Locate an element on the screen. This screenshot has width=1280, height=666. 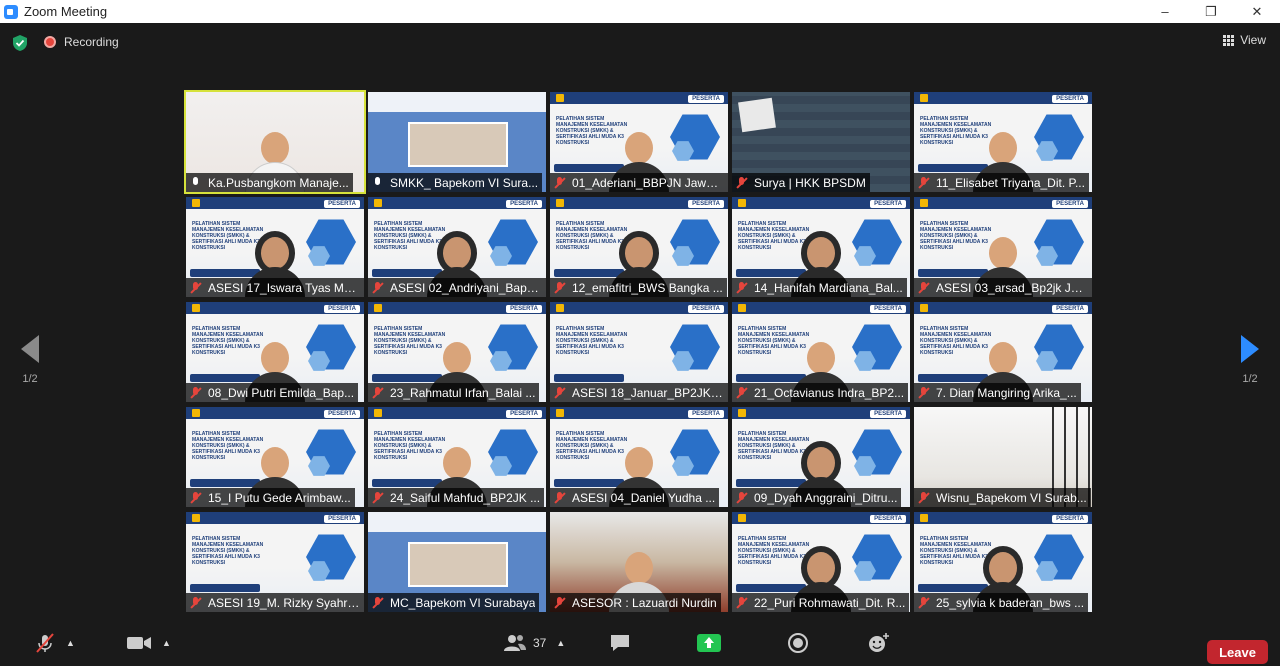
microphone-icon is located at coordinates (378, 182).